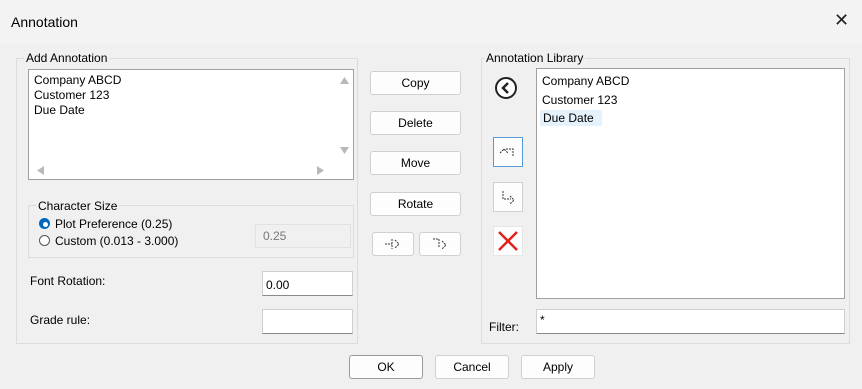 The image size is (862, 389). What do you see at coordinates (568, 118) in the screenshot?
I see `library-item-label: Due Date` at bounding box center [568, 118].